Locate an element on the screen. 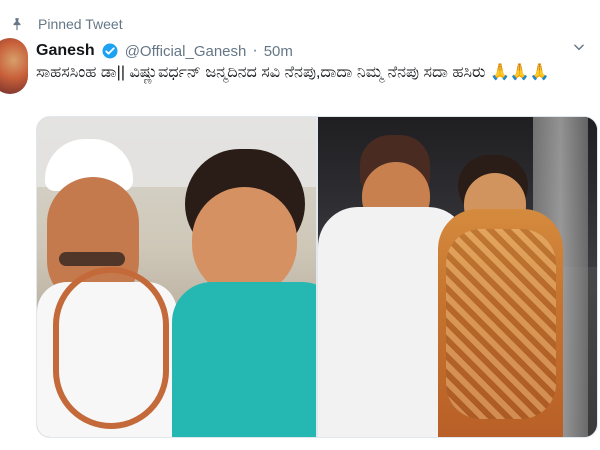  pinned-label: Pinned Tweet is located at coordinates (80, 24).